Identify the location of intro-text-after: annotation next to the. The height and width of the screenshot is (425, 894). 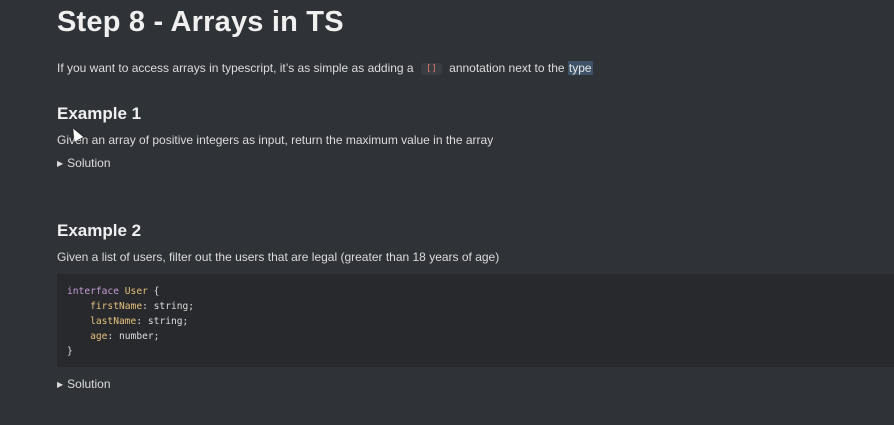
(507, 68).